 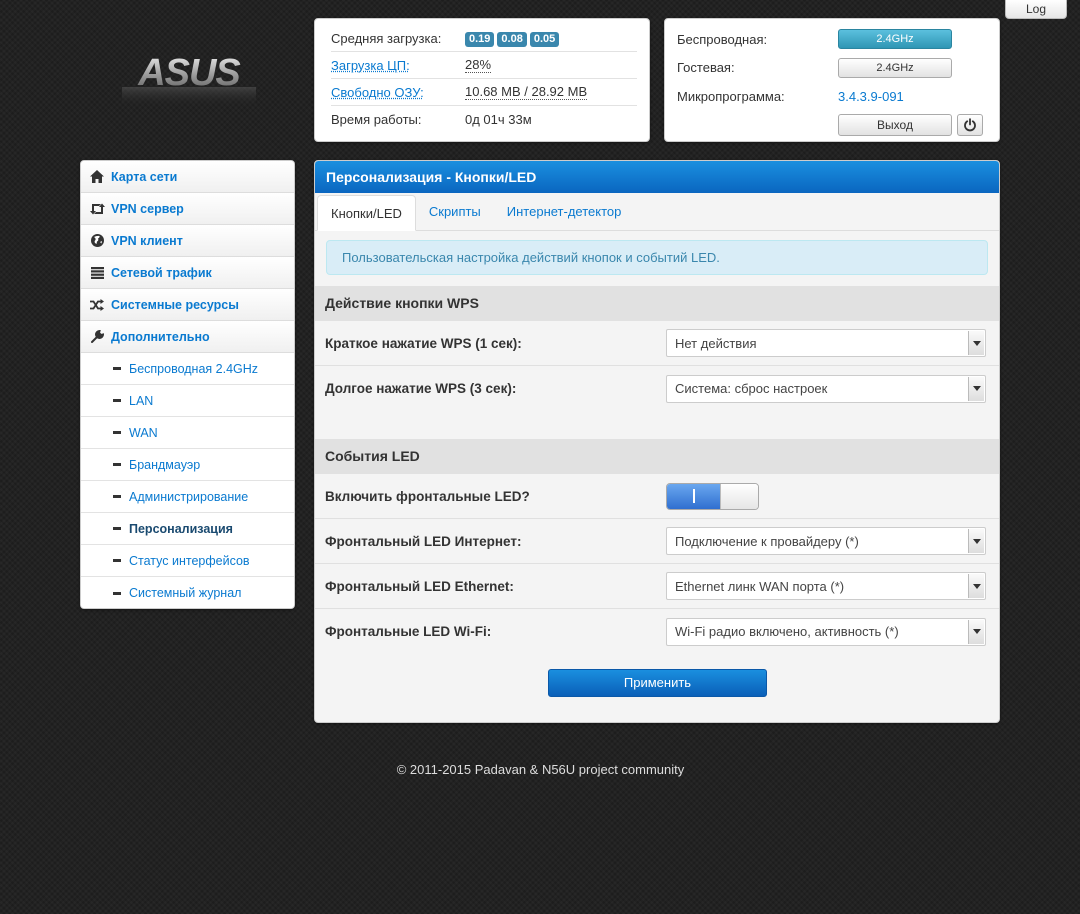 I want to click on wireless-2g-button: 2.4GHz, so click(x=895, y=39).